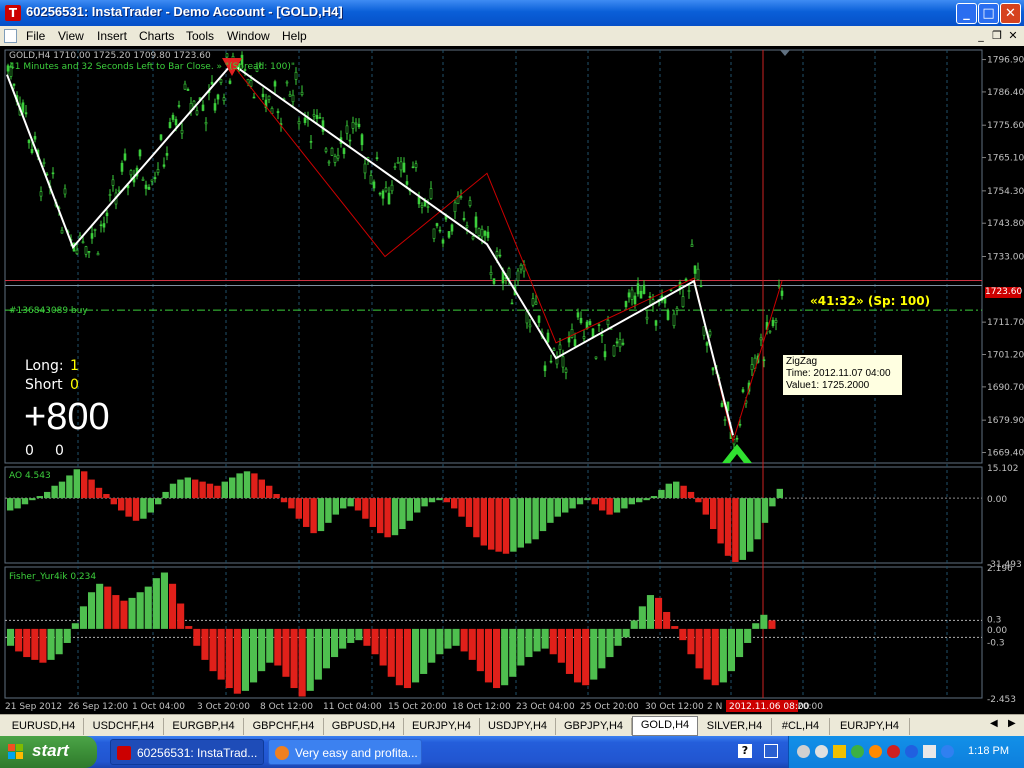 The image size is (1024, 768). What do you see at coordinates (665, 726) in the screenshot?
I see `tab-gold: GOLD,H4` at bounding box center [665, 726].